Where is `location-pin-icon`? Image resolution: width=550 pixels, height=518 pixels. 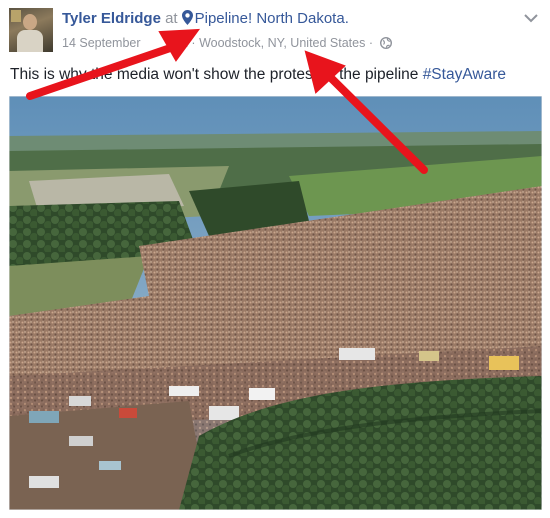 location-pin-icon is located at coordinates (187, 20).